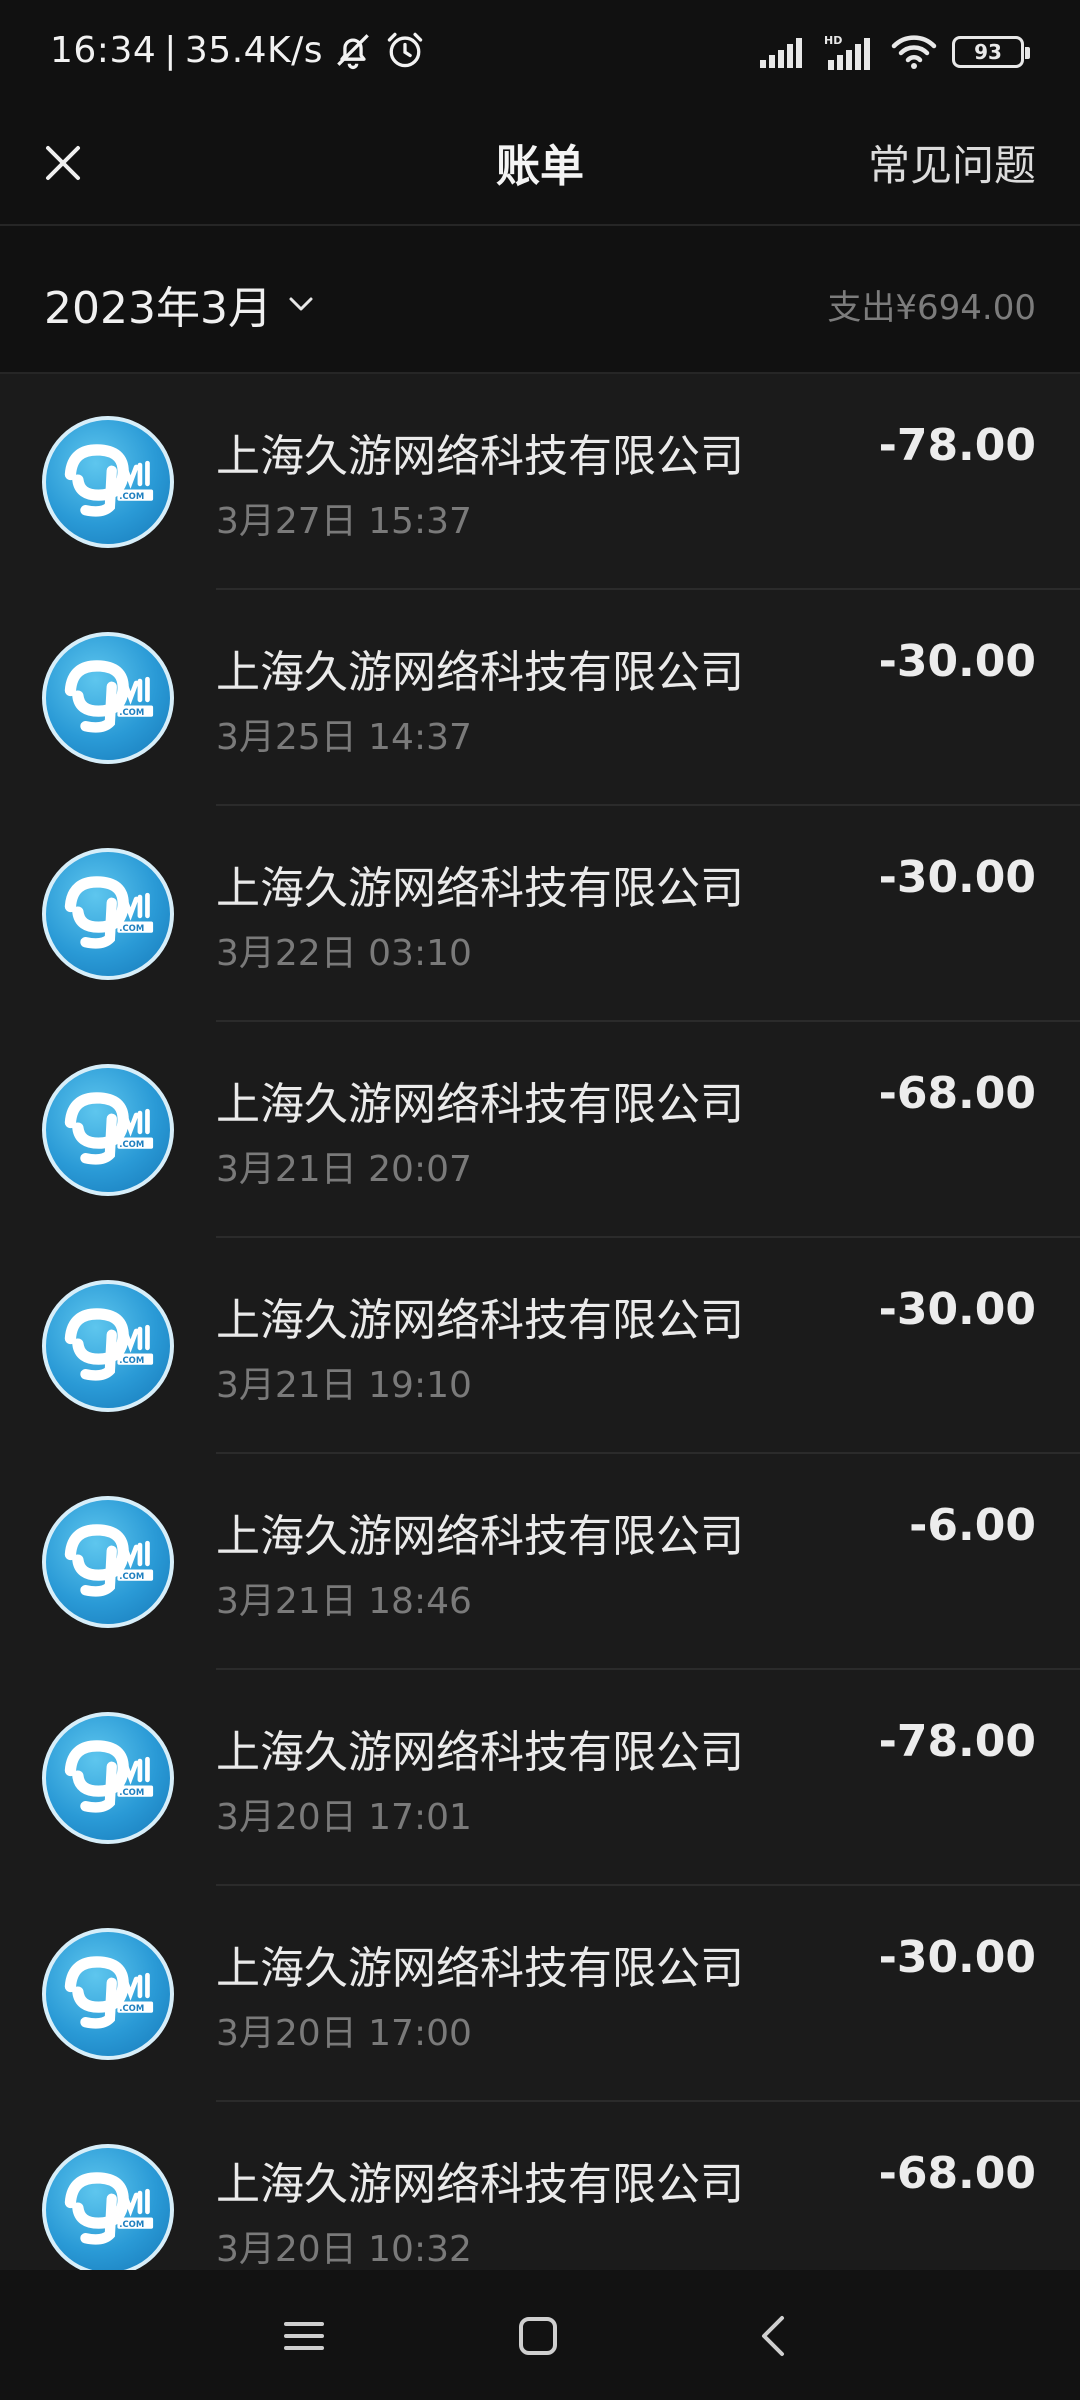  I want to click on bill-datetime: 3月20日 17:00, so click(344, 2033).